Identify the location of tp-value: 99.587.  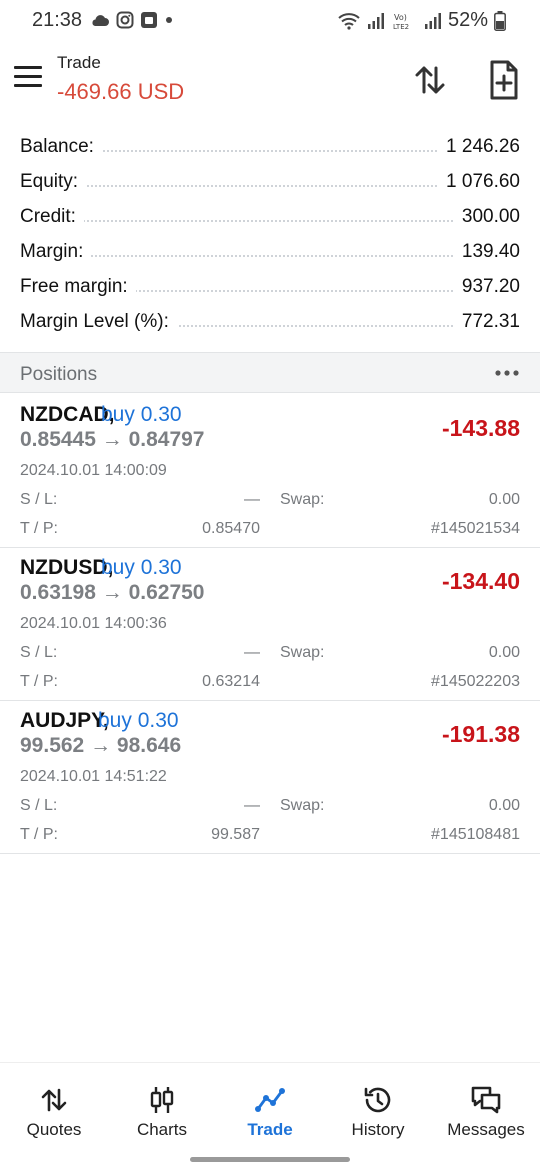
(235, 834).